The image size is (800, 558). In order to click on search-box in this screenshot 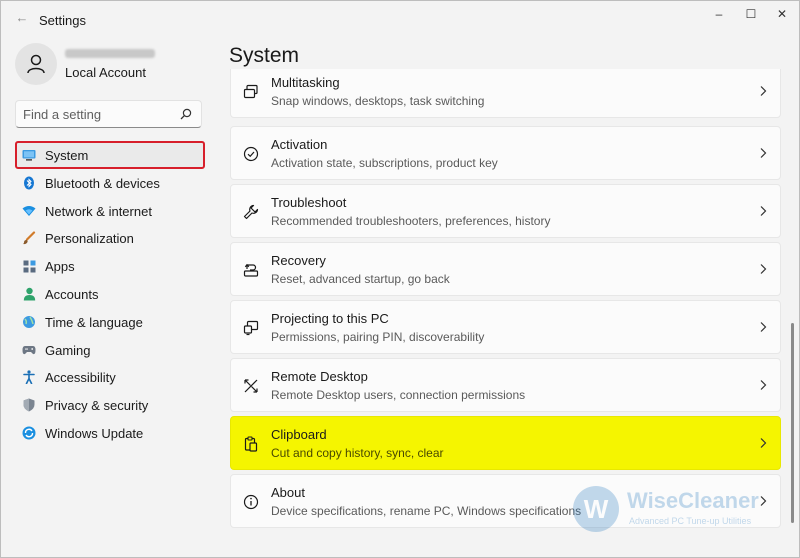, I will do `click(108, 114)`.